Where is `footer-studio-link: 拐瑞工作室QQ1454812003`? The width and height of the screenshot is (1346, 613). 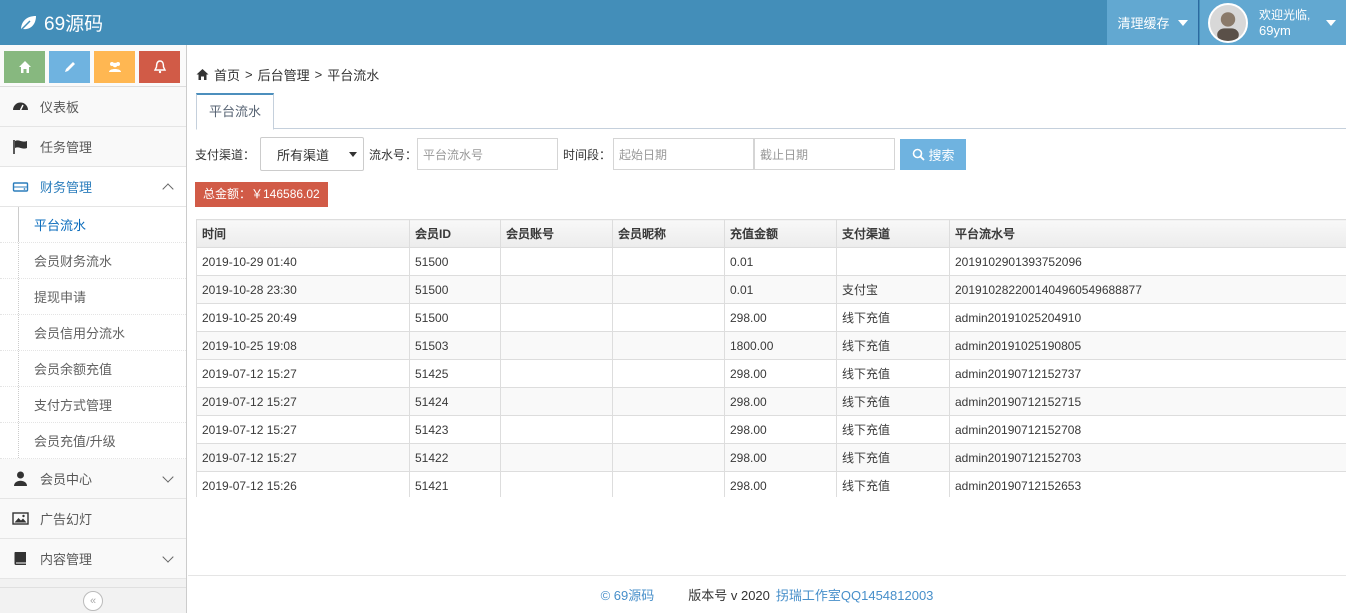
footer-studio-link: 拐瑞工作室QQ1454812003 is located at coordinates (855, 594).